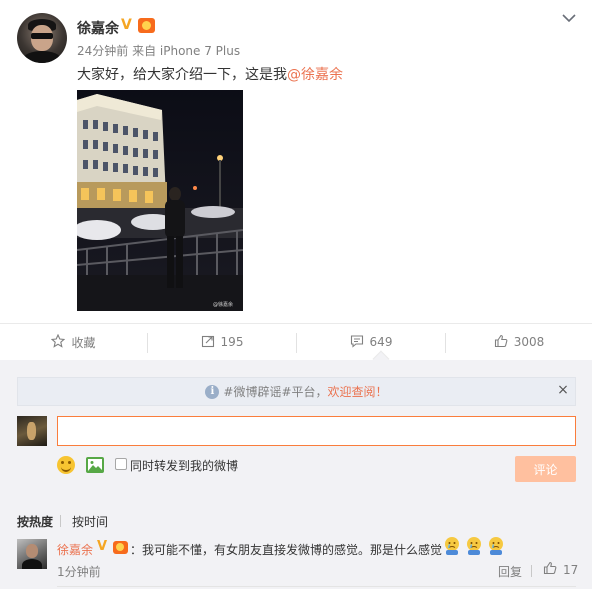  Describe the element at coordinates (223, 304) in the screenshot. I see `photo-watermark: @徐嘉余` at that location.